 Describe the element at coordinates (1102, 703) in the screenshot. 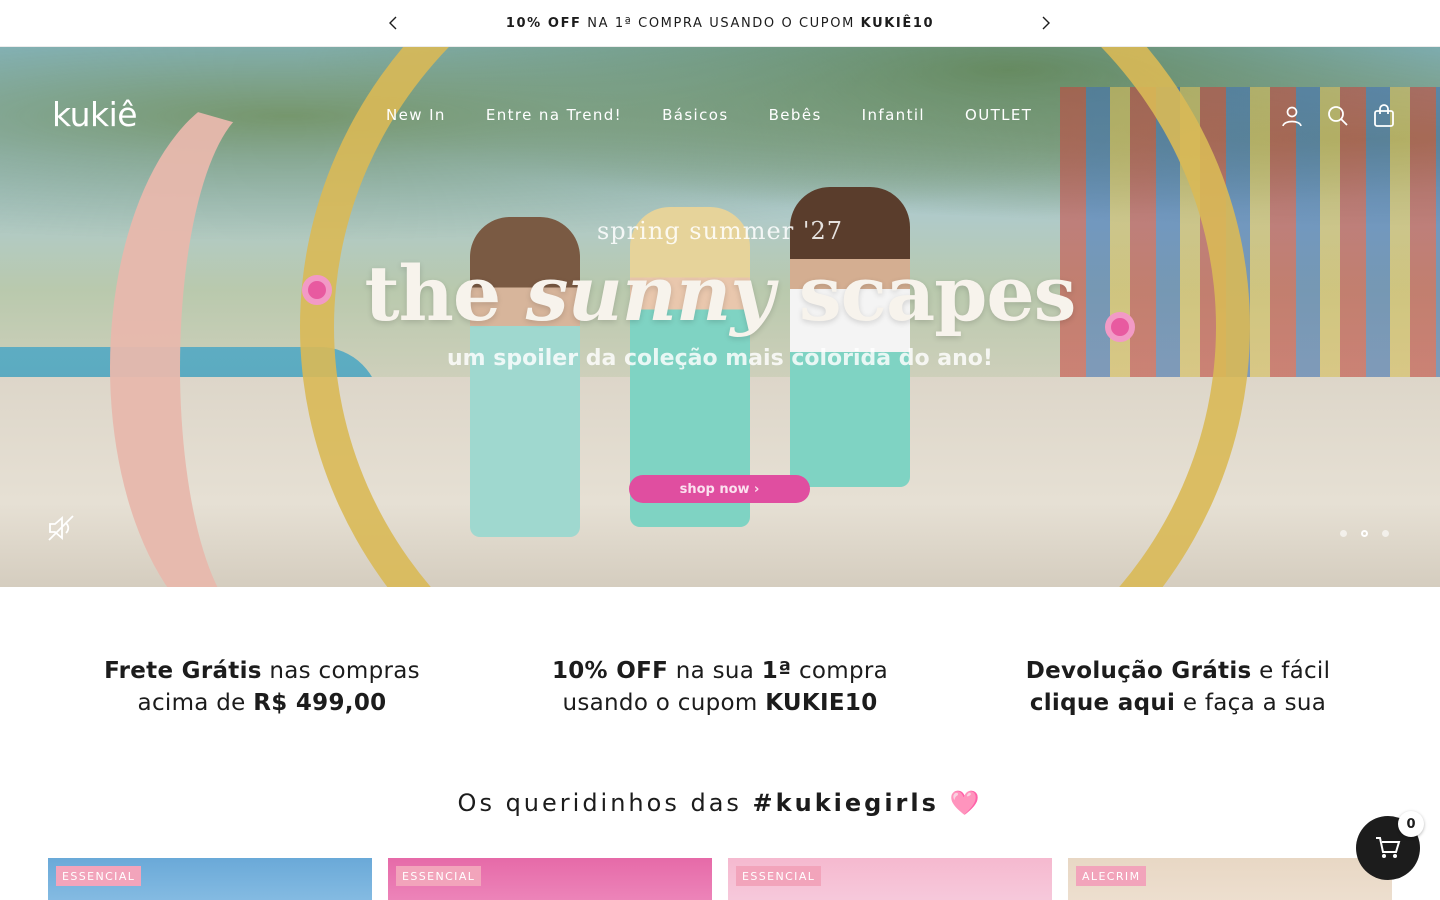

I see `returns-link: clique aqui` at that location.